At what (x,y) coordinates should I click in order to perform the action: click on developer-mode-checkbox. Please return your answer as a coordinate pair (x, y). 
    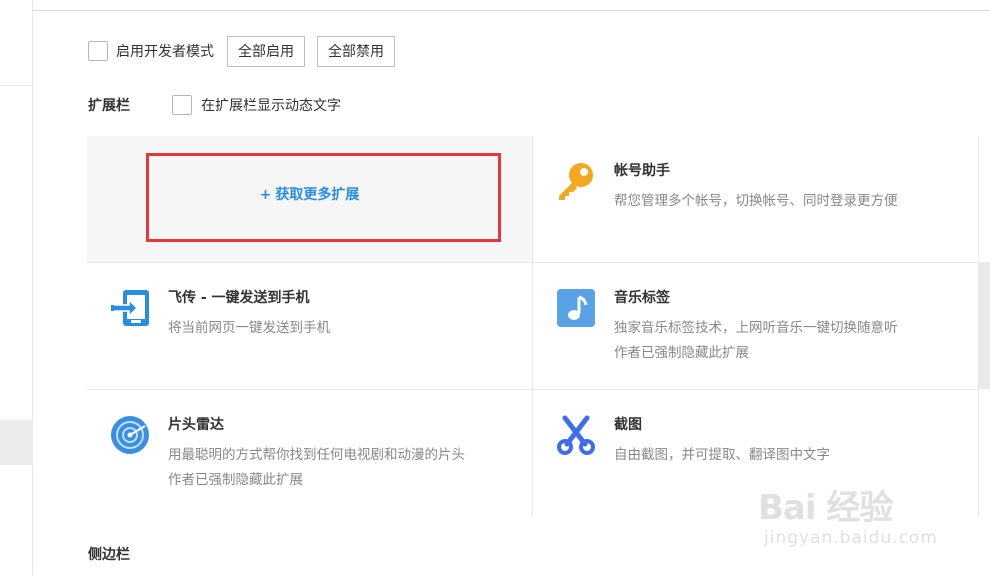
    Looking at the image, I should click on (98, 51).